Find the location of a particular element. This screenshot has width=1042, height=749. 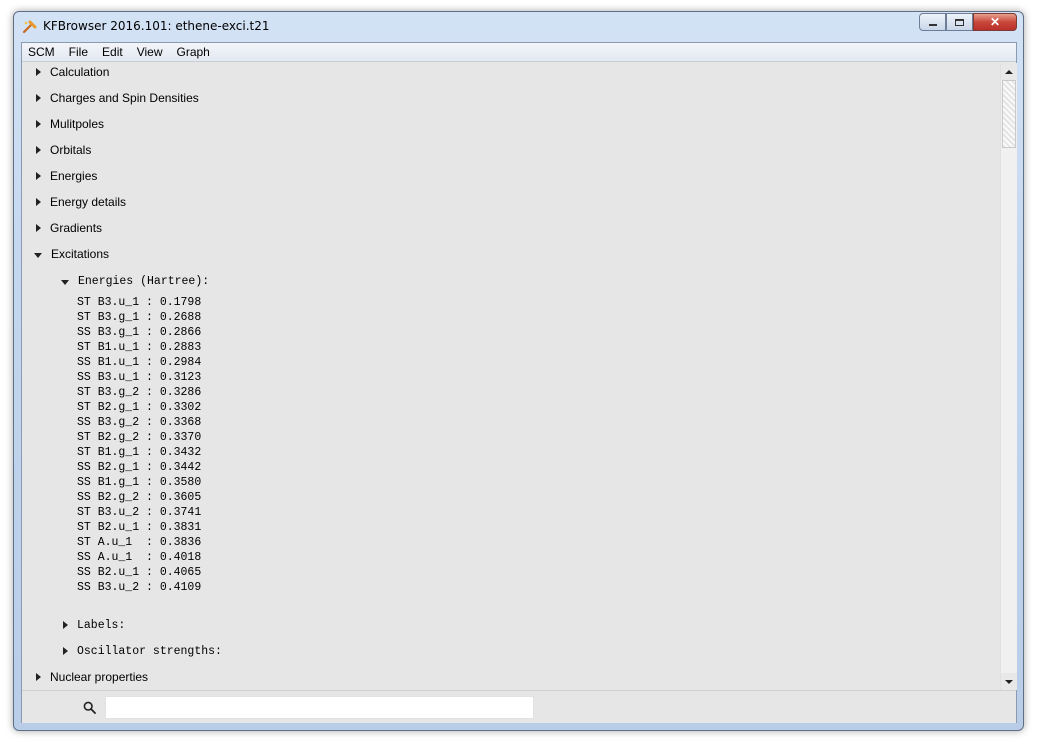

tree-item-excitations: Excitations is located at coordinates (71, 254).